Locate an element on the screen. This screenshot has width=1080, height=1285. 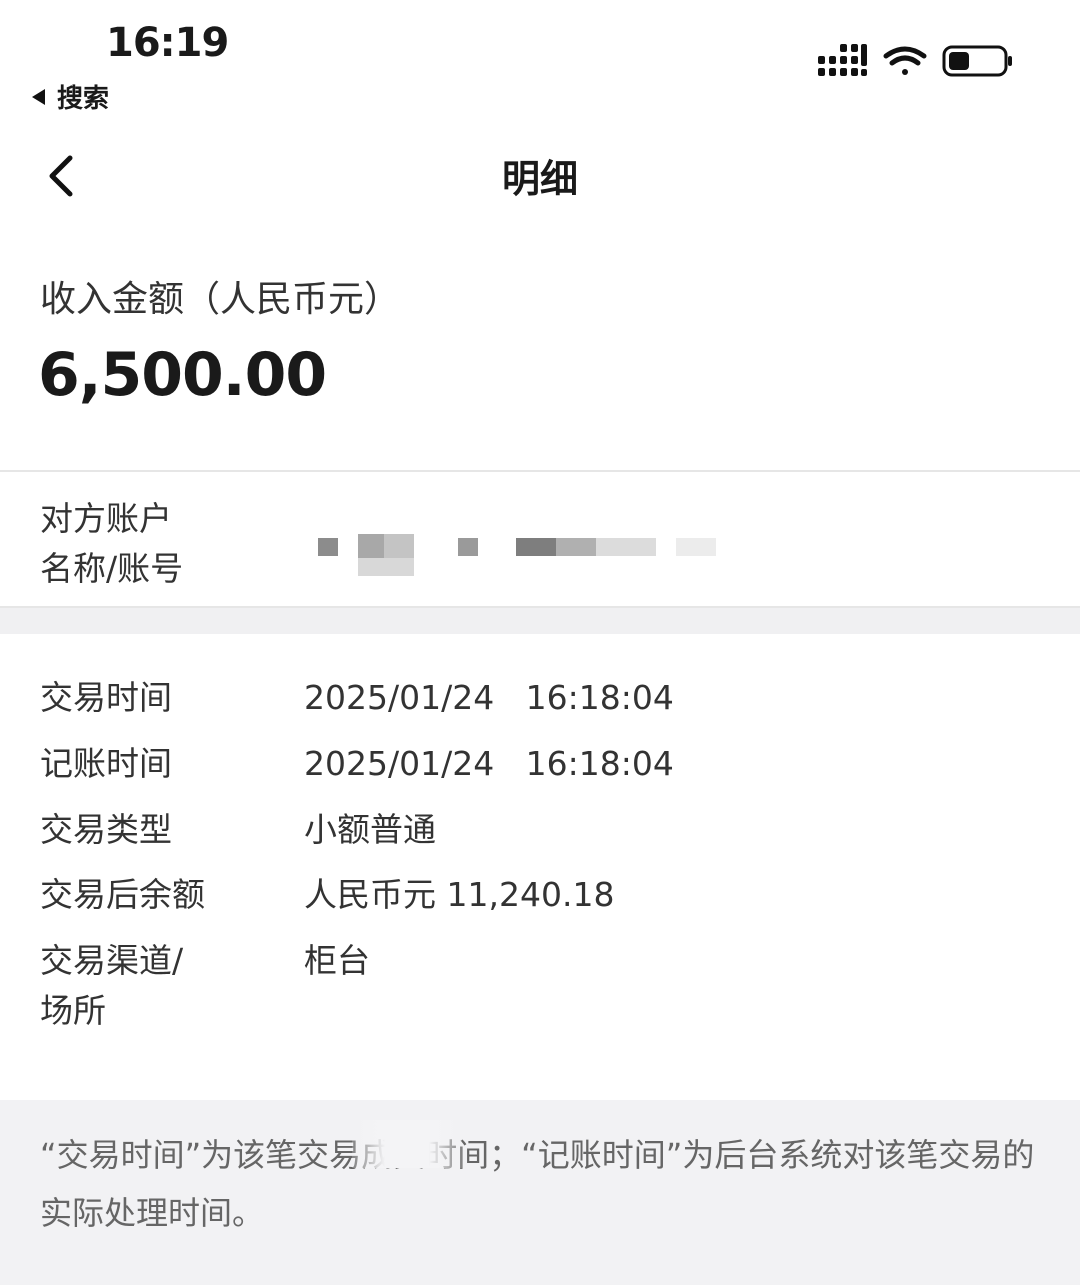
back-app-label: 搜索 is located at coordinates (83, 99).